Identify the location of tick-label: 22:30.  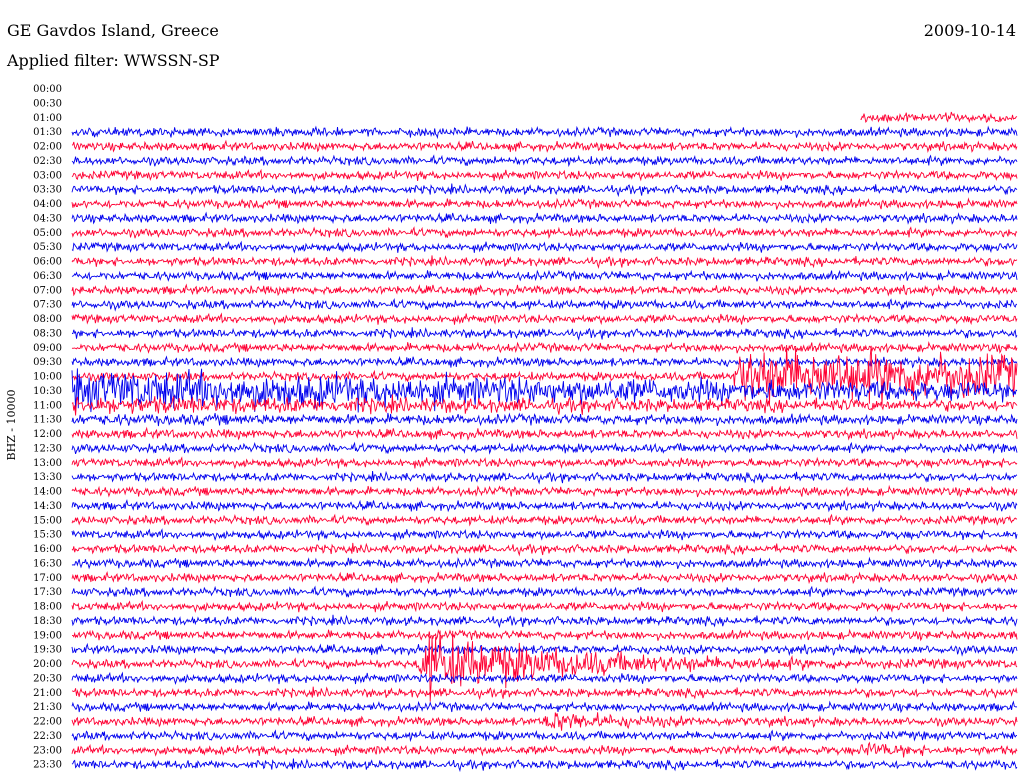
(47, 736).